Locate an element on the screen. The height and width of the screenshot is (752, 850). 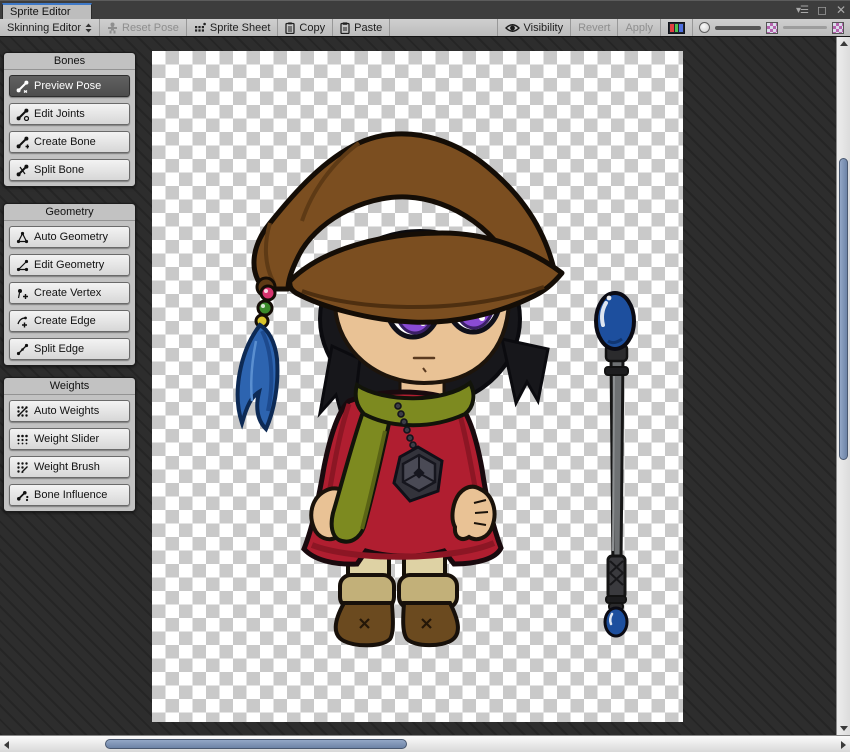
tab-sprite-editor: Sprite Editor is located at coordinates (47, 11).